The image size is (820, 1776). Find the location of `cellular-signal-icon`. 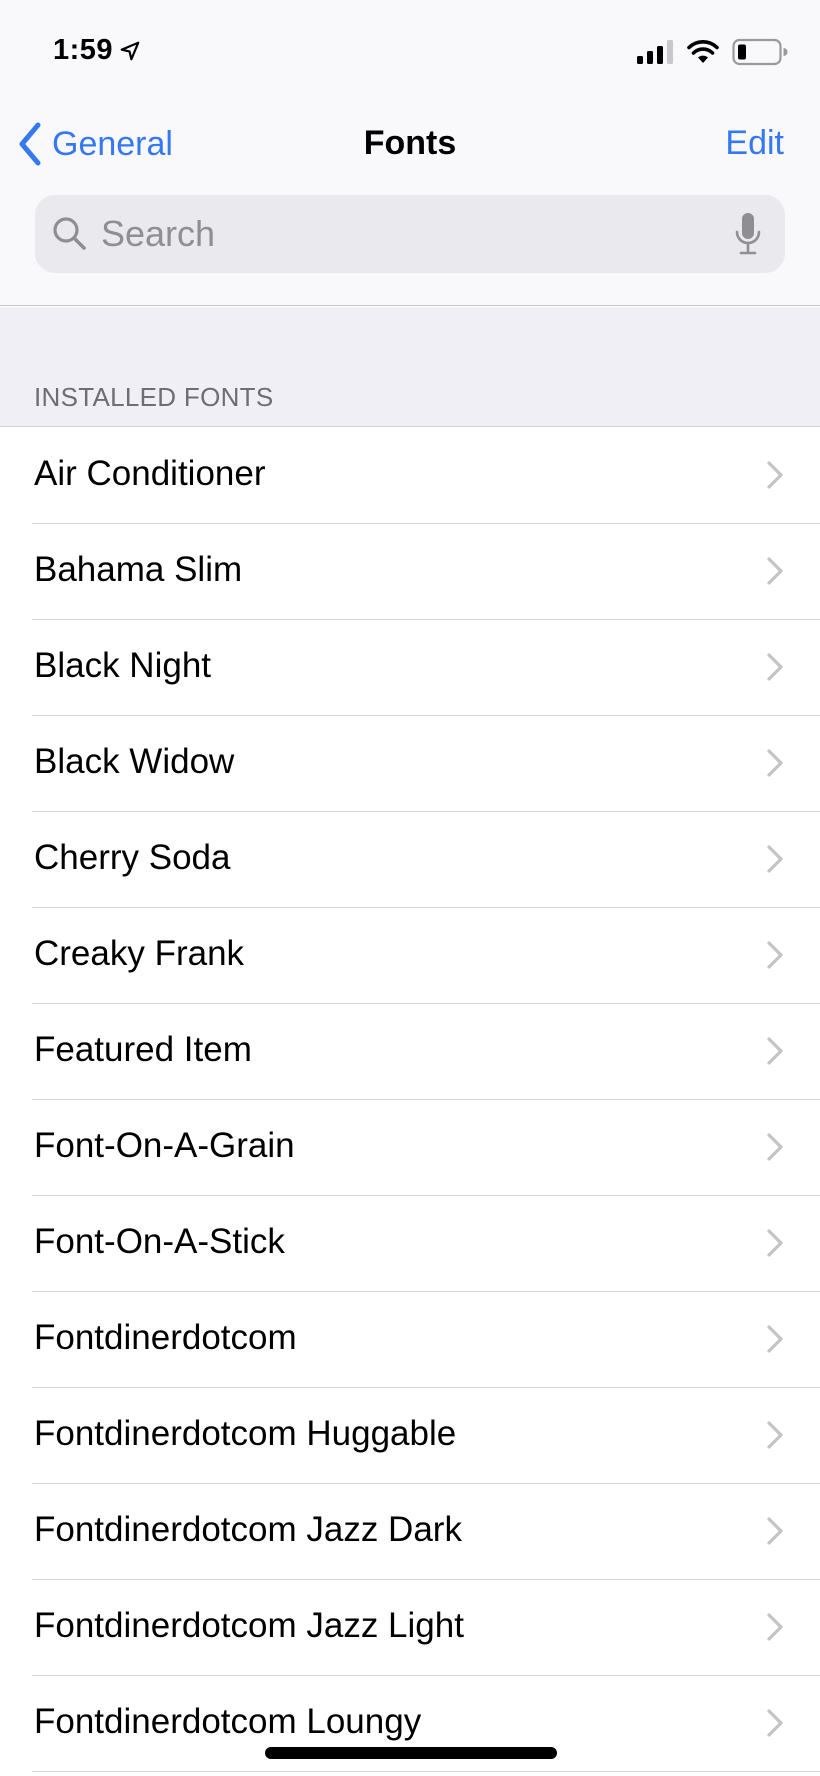

cellular-signal-icon is located at coordinates (655, 52).